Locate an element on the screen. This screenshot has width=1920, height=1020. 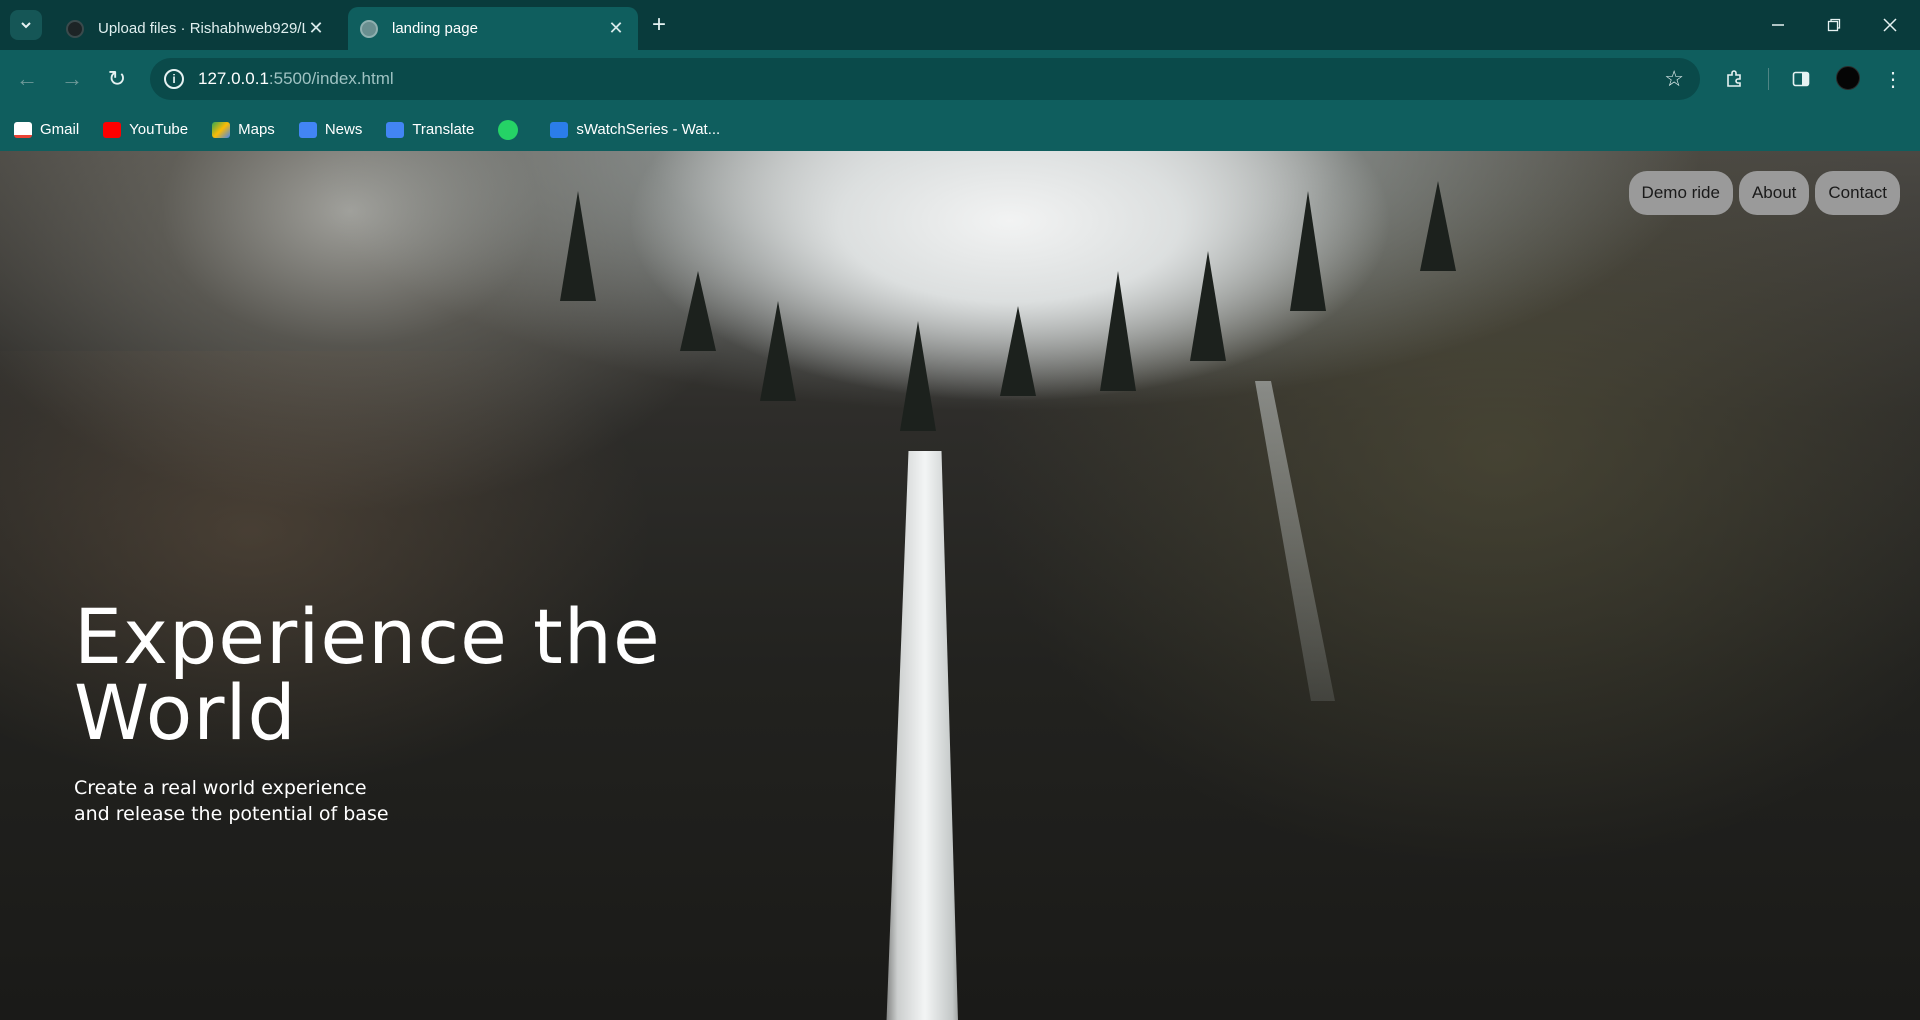
arrow-left-icon: ← is located at coordinates (27, 78).